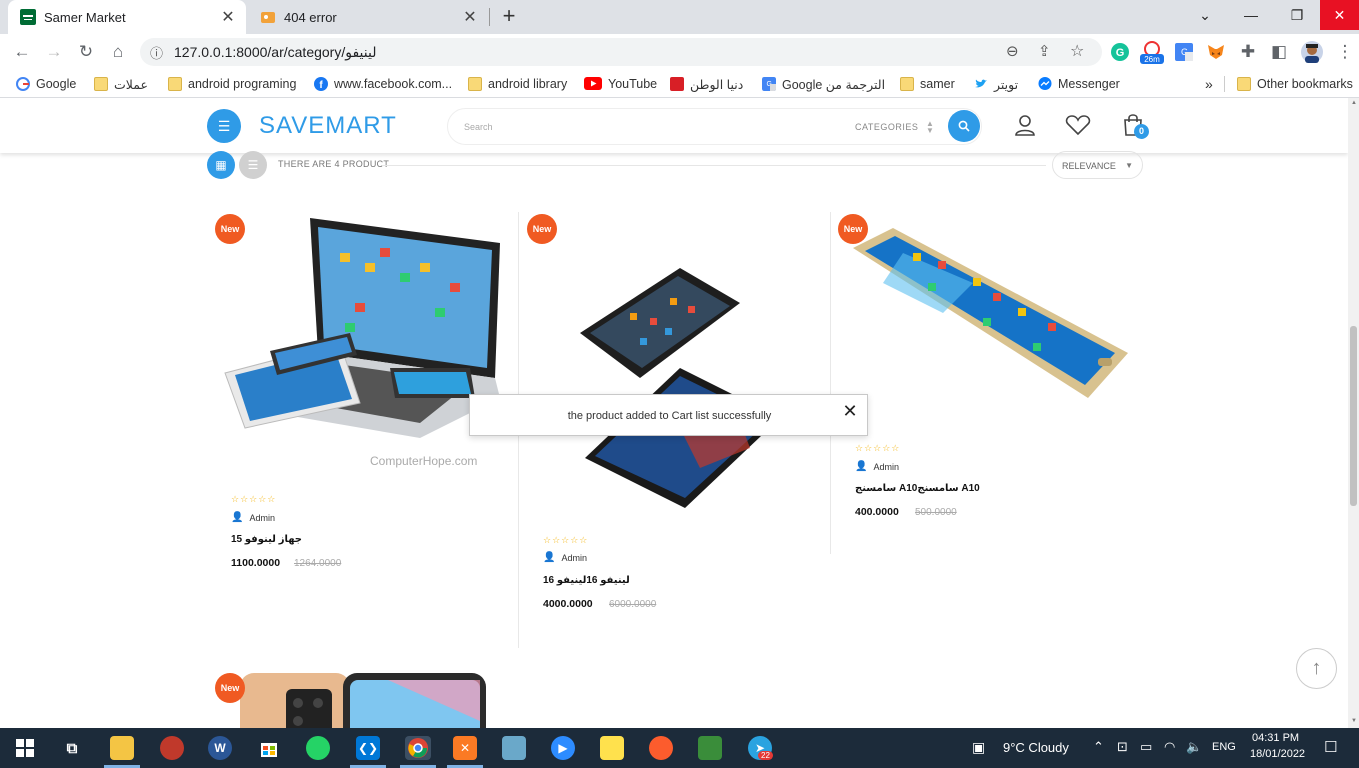  What do you see at coordinates (710, 748) in the screenshot?
I see `network-tool-icon` at bounding box center [710, 748].